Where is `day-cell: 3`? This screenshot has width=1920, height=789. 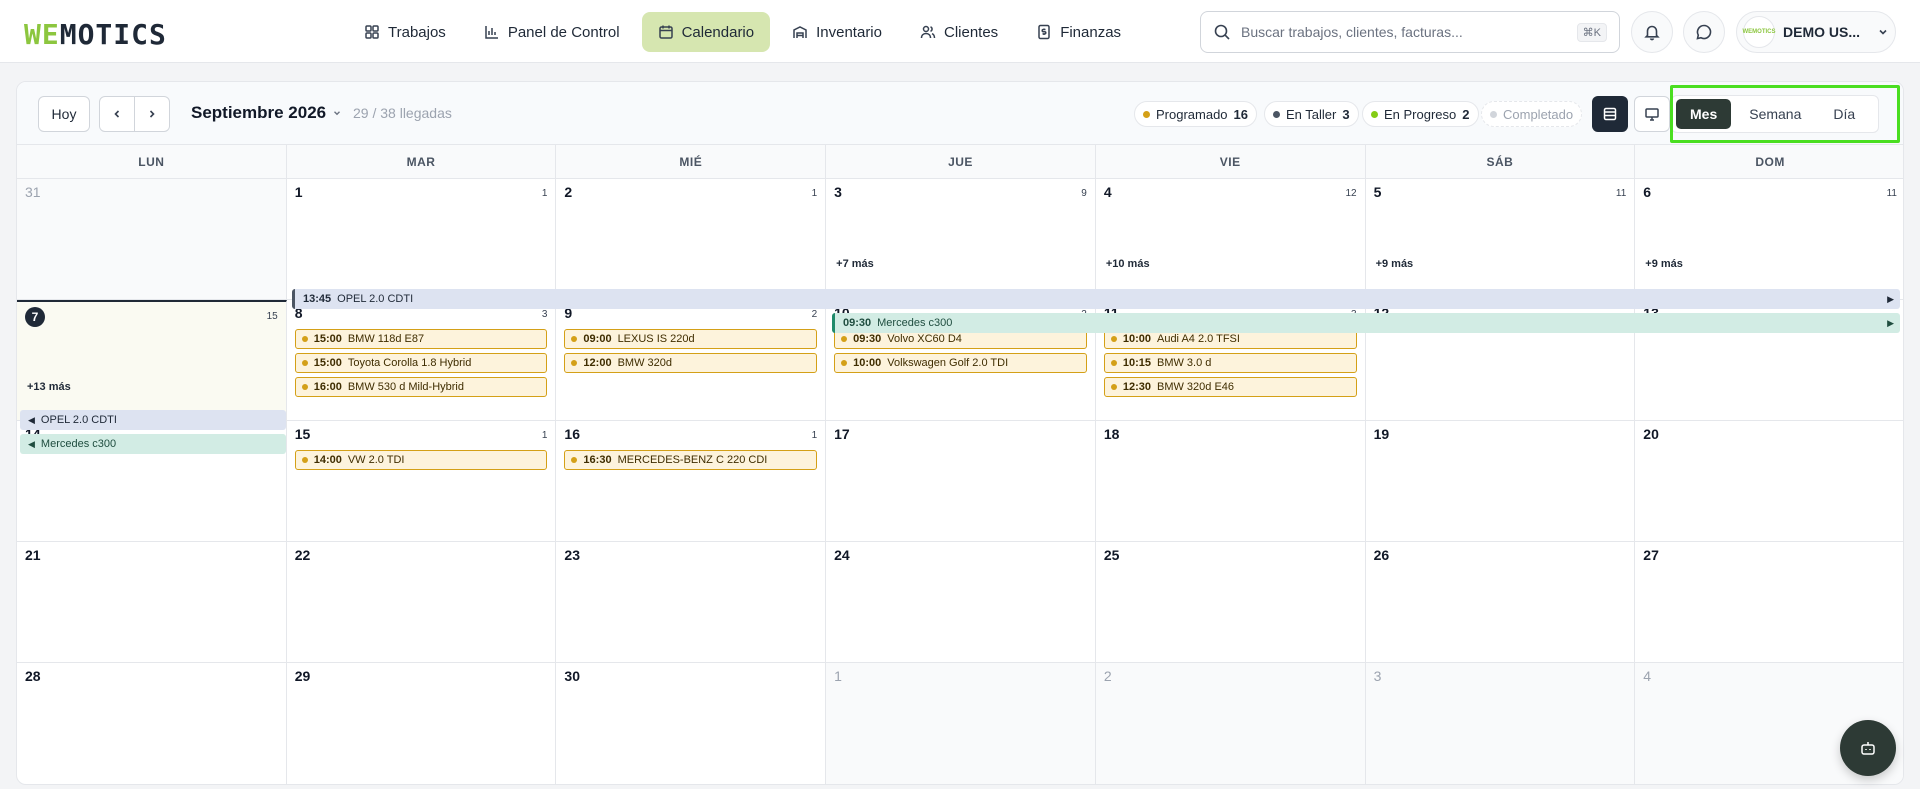 day-cell: 3 is located at coordinates (1500, 723).